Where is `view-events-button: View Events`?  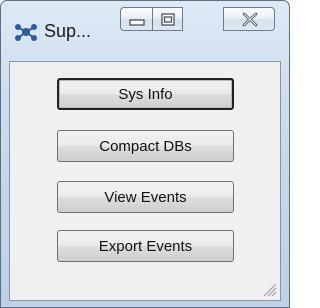 view-events-button: View Events is located at coordinates (145, 197).